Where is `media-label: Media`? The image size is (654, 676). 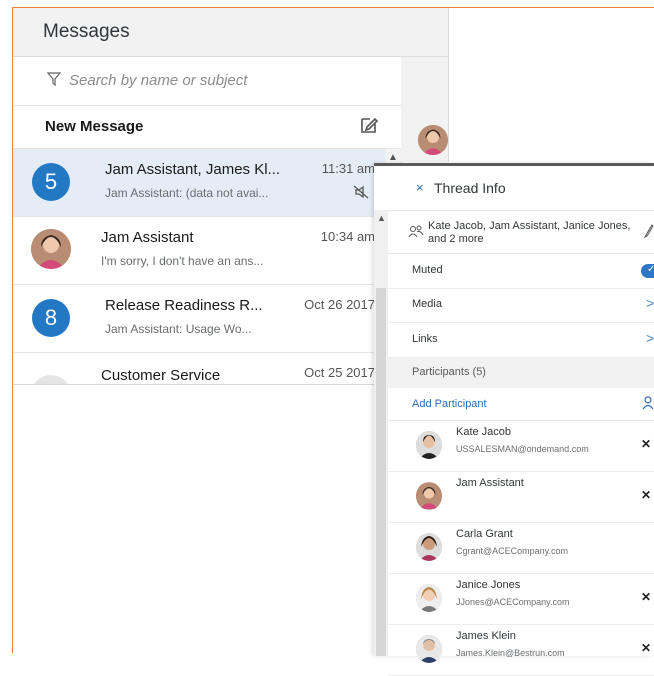 media-label: Media is located at coordinates (427, 304).